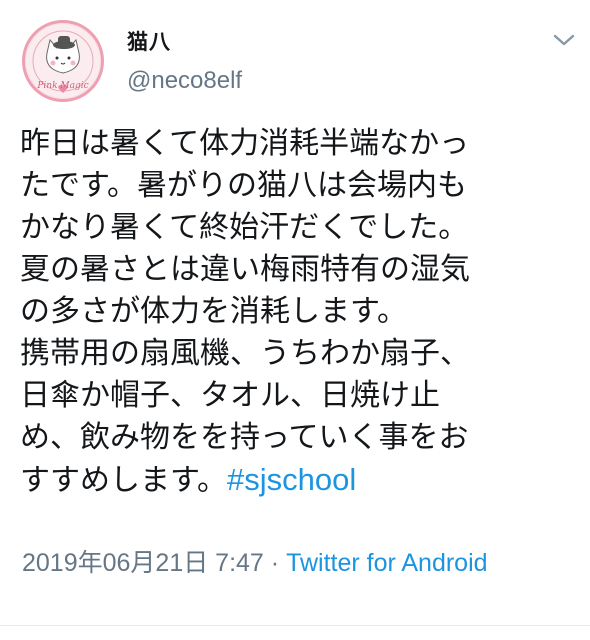 This screenshot has height=640, width=590. What do you see at coordinates (154, 563) in the screenshot?
I see `timestamp: 2019年06月21日 7:47 ·` at bounding box center [154, 563].